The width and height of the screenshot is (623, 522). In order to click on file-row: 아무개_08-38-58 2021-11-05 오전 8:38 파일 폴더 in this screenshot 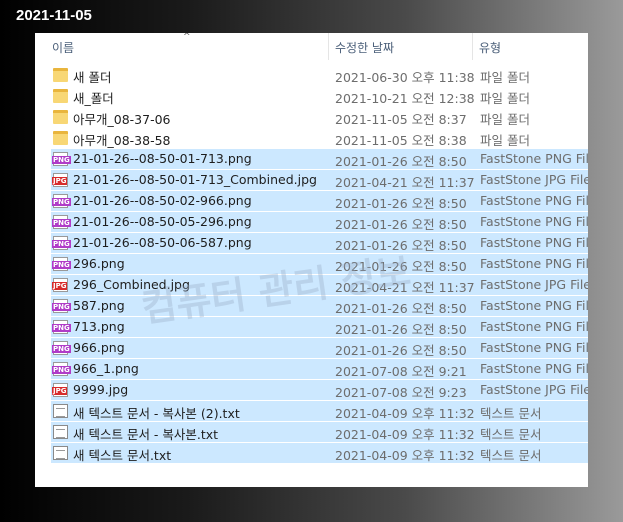, I will do `click(319, 138)`.